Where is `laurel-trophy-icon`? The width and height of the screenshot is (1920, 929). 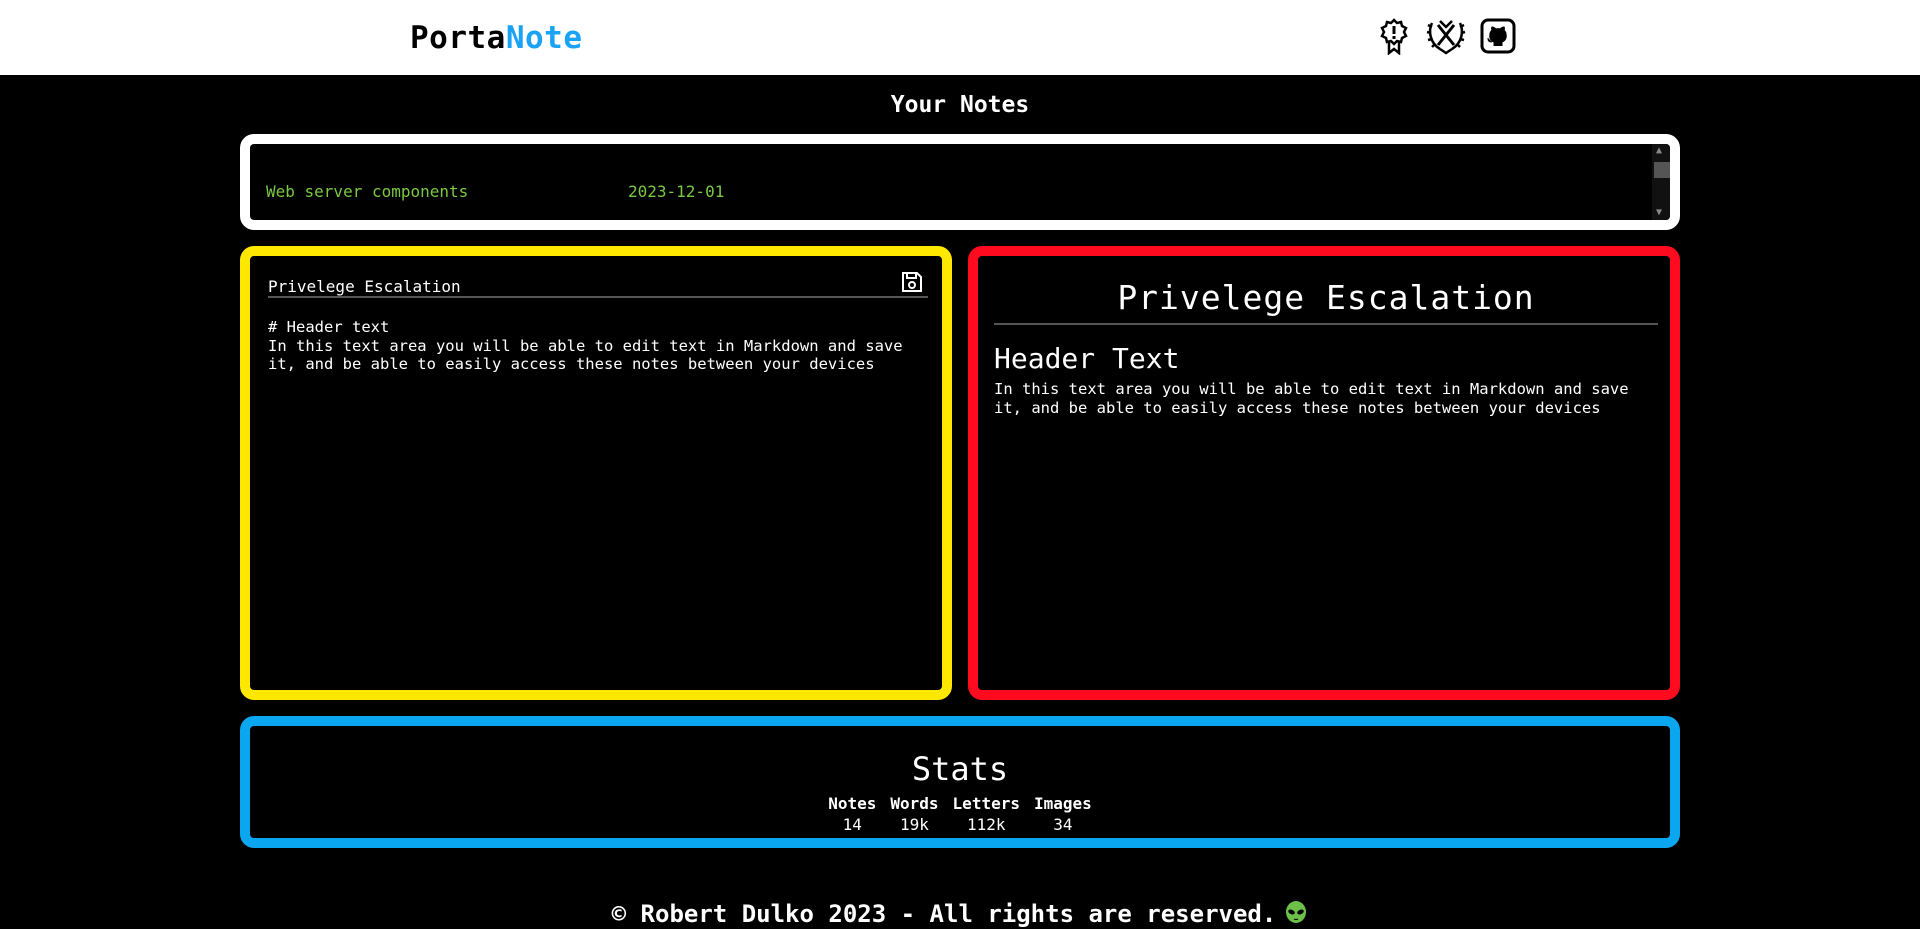
laurel-trophy-icon is located at coordinates (1446, 36).